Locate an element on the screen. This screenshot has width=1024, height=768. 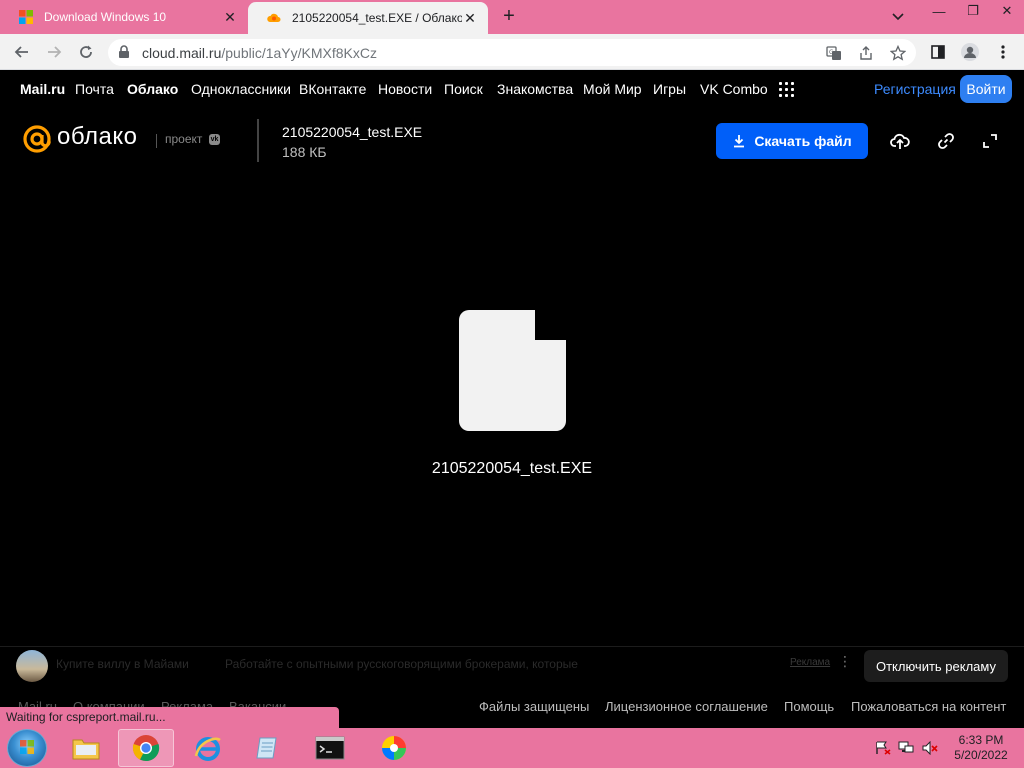
windows-taskbar: 6:33 PM 5/20/2022 is located at coordinates (512, 748).